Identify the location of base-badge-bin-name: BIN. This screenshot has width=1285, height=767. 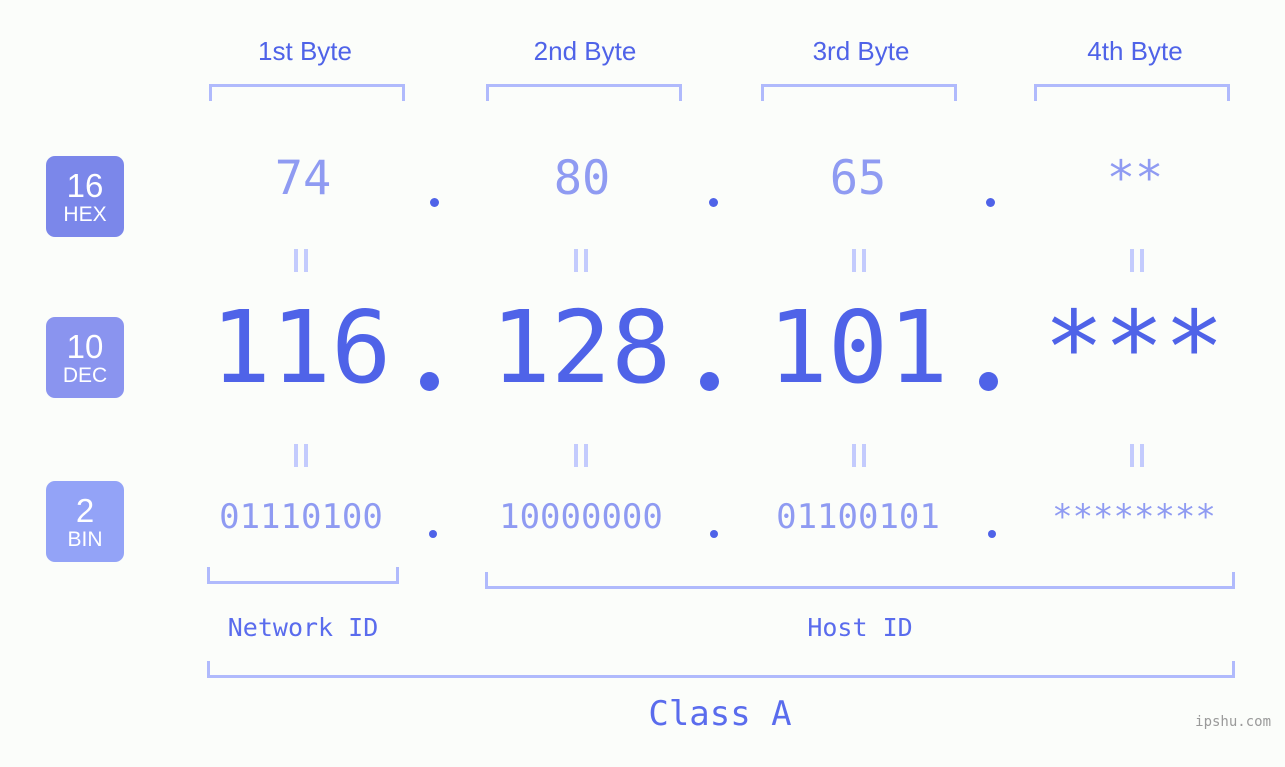
(85, 539).